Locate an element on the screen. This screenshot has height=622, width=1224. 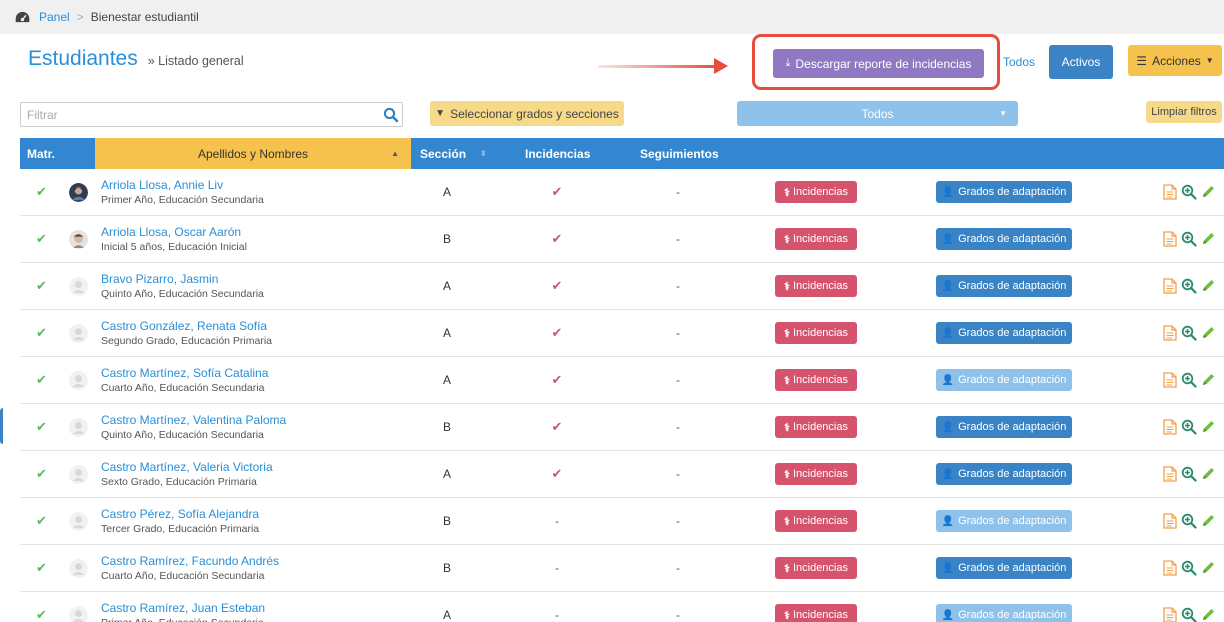
column-header-seguimientos: Seguimientos is located at coordinates (690, 153).